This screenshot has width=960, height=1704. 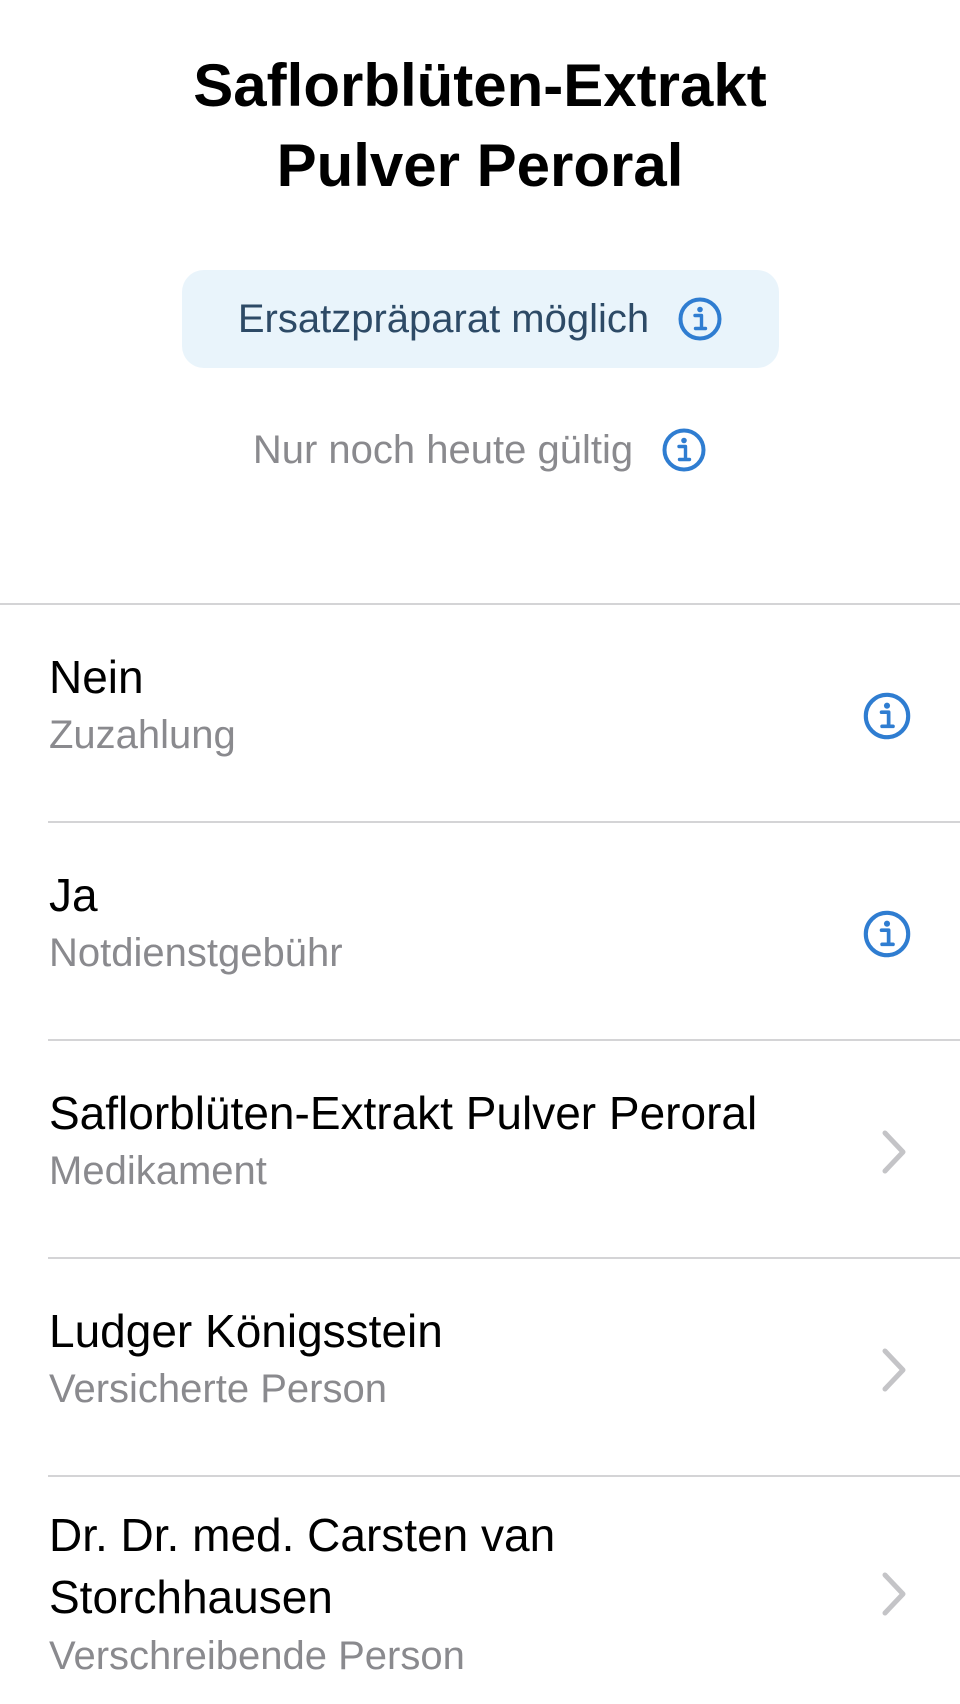 I want to click on list-row-emergency-fee: Ja Notdienstgebühr, so click(x=480, y=932).